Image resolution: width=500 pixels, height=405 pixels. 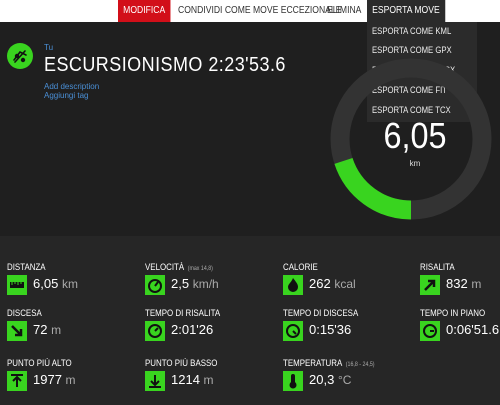 I want to click on lowest-point-icon, so click(x=155, y=381).